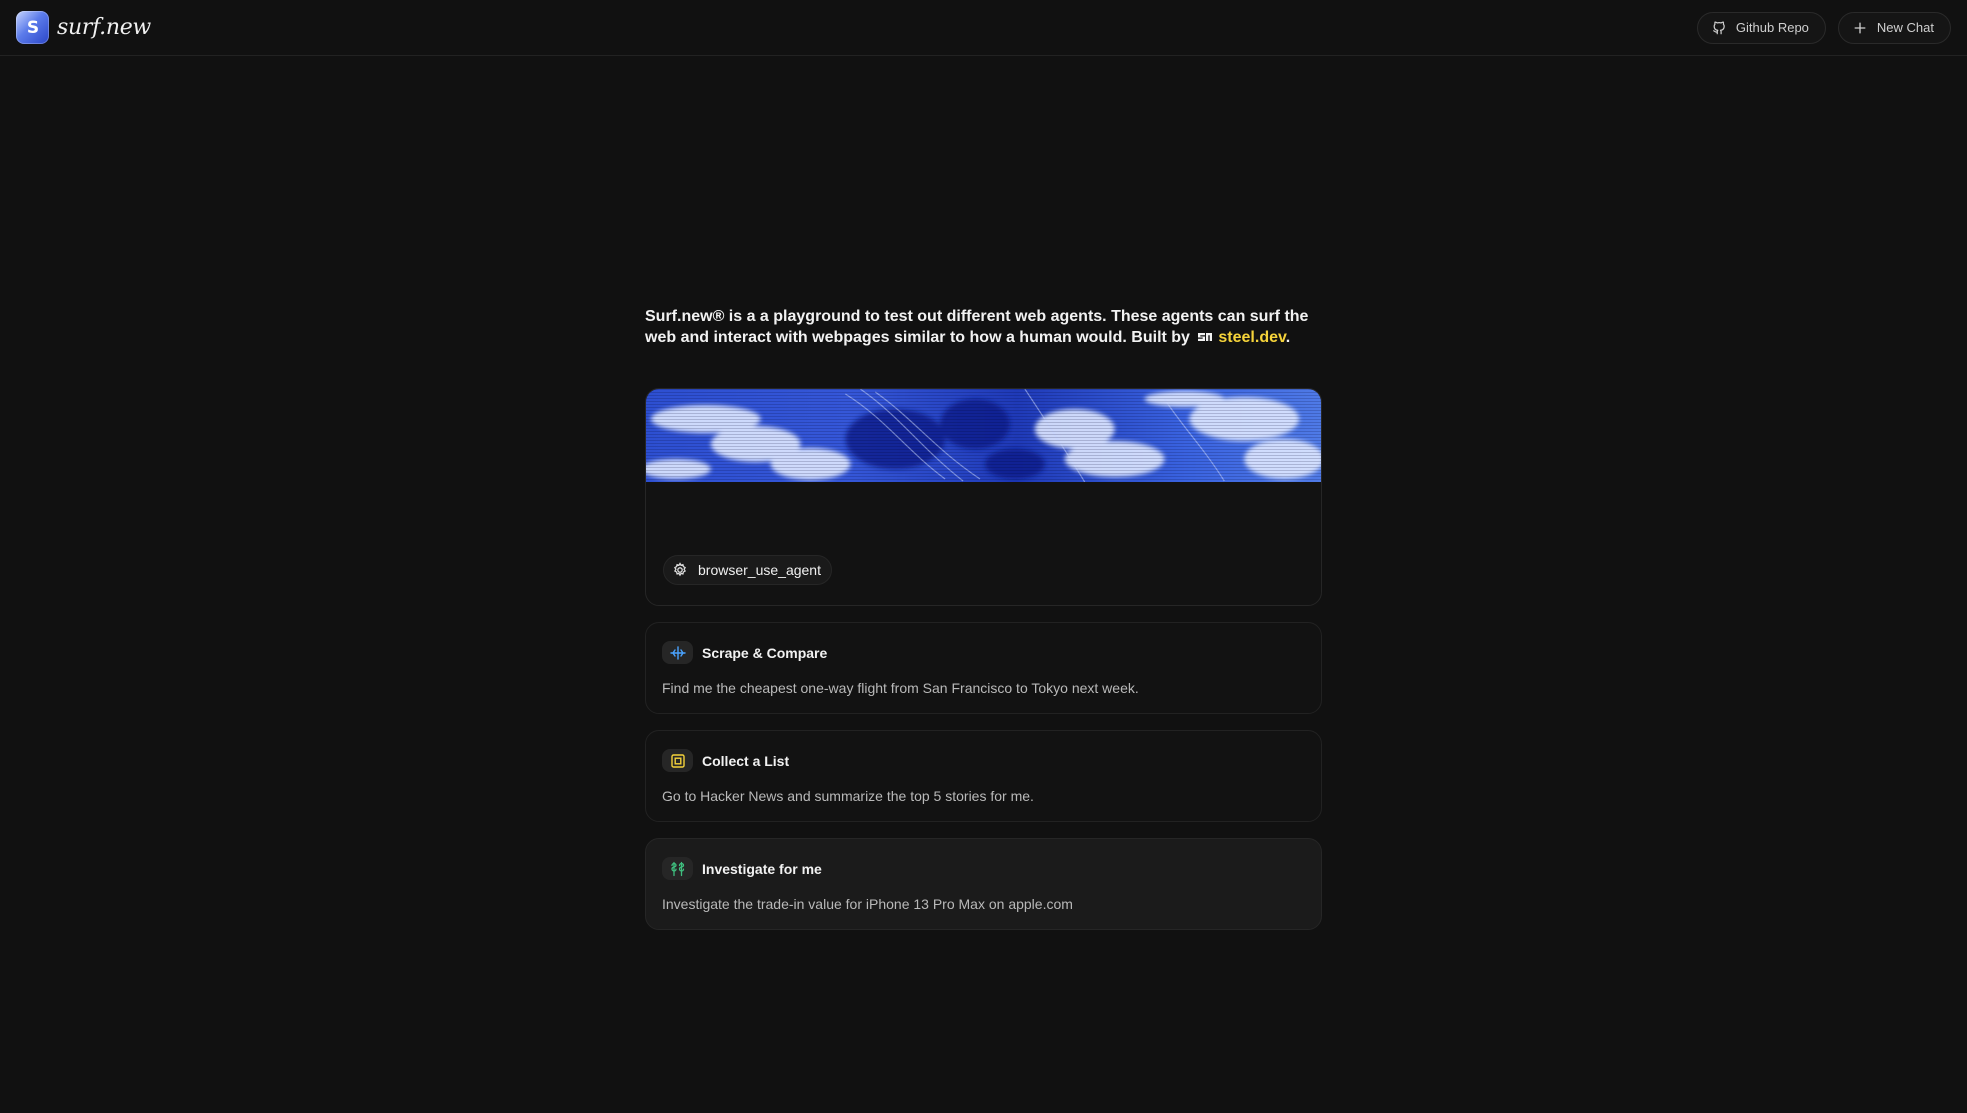 This screenshot has height=1113, width=1967. I want to click on new-chat-label: New Chat, so click(1905, 27).